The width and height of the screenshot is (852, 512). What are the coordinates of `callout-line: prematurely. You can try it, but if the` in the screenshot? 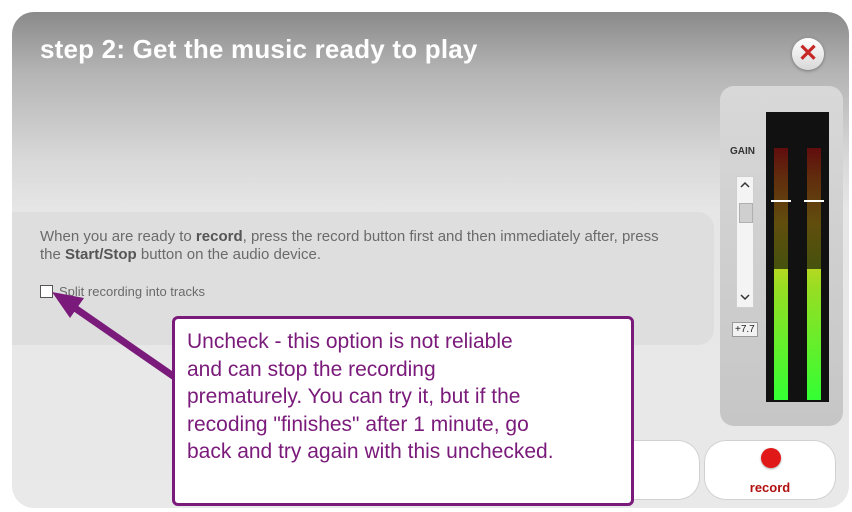 It's located at (354, 396).